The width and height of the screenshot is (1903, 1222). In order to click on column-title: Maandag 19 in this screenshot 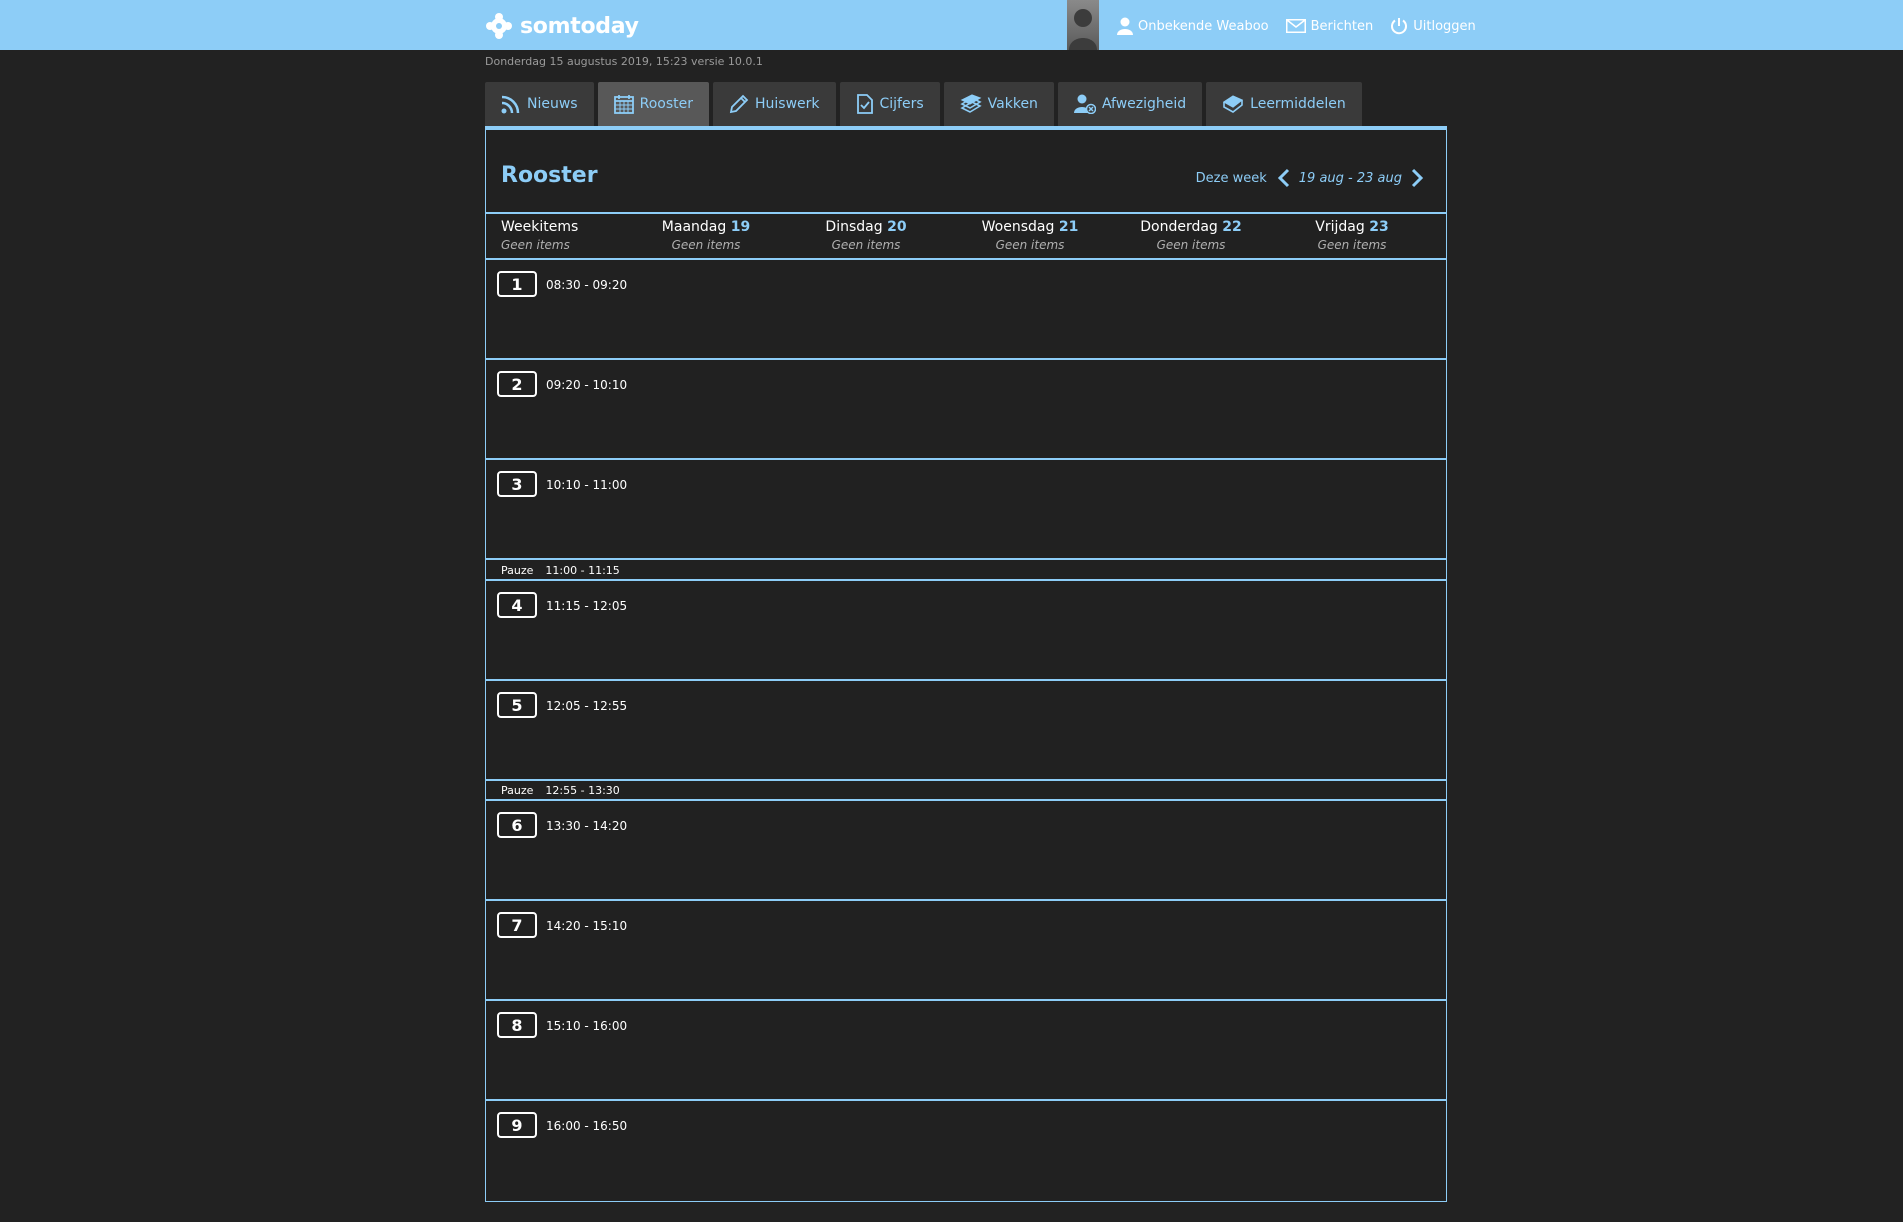, I will do `click(706, 227)`.